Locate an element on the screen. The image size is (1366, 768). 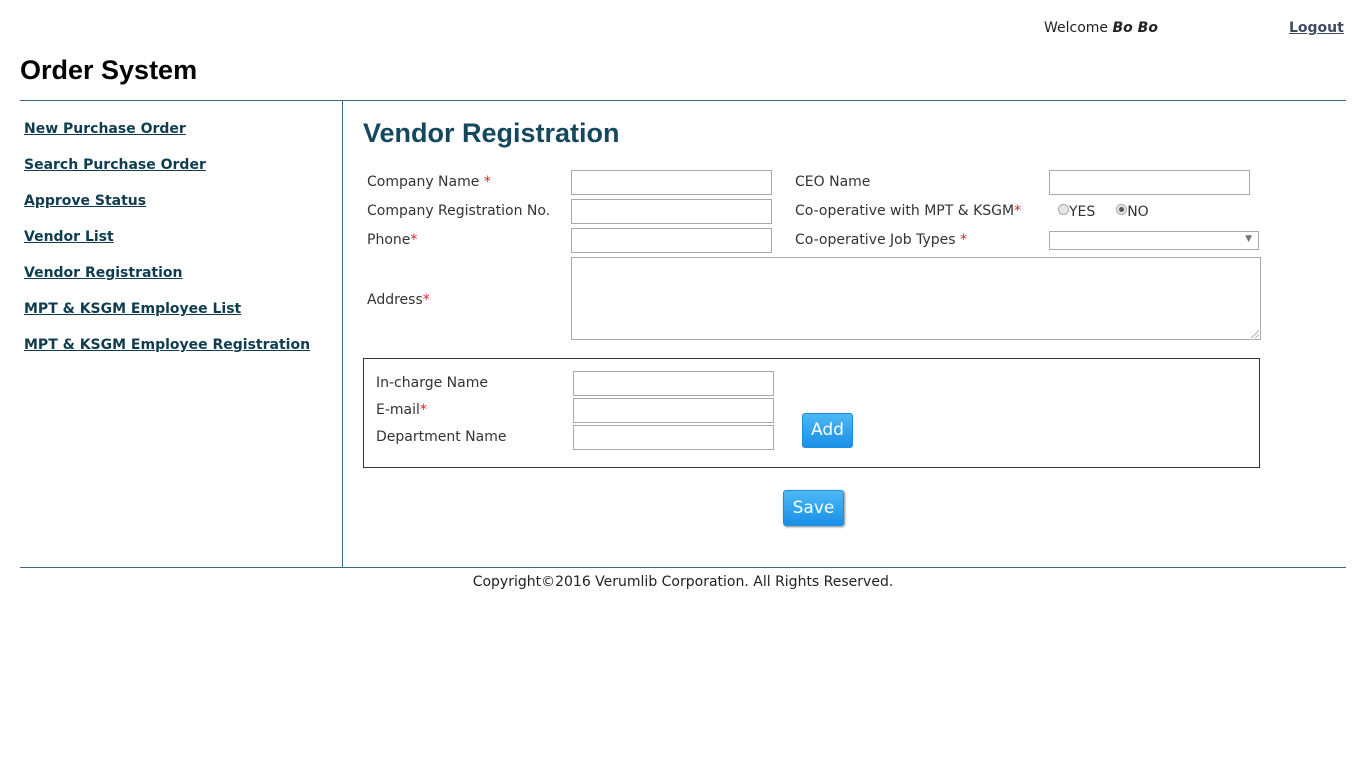
header-divider is located at coordinates (683, 100).